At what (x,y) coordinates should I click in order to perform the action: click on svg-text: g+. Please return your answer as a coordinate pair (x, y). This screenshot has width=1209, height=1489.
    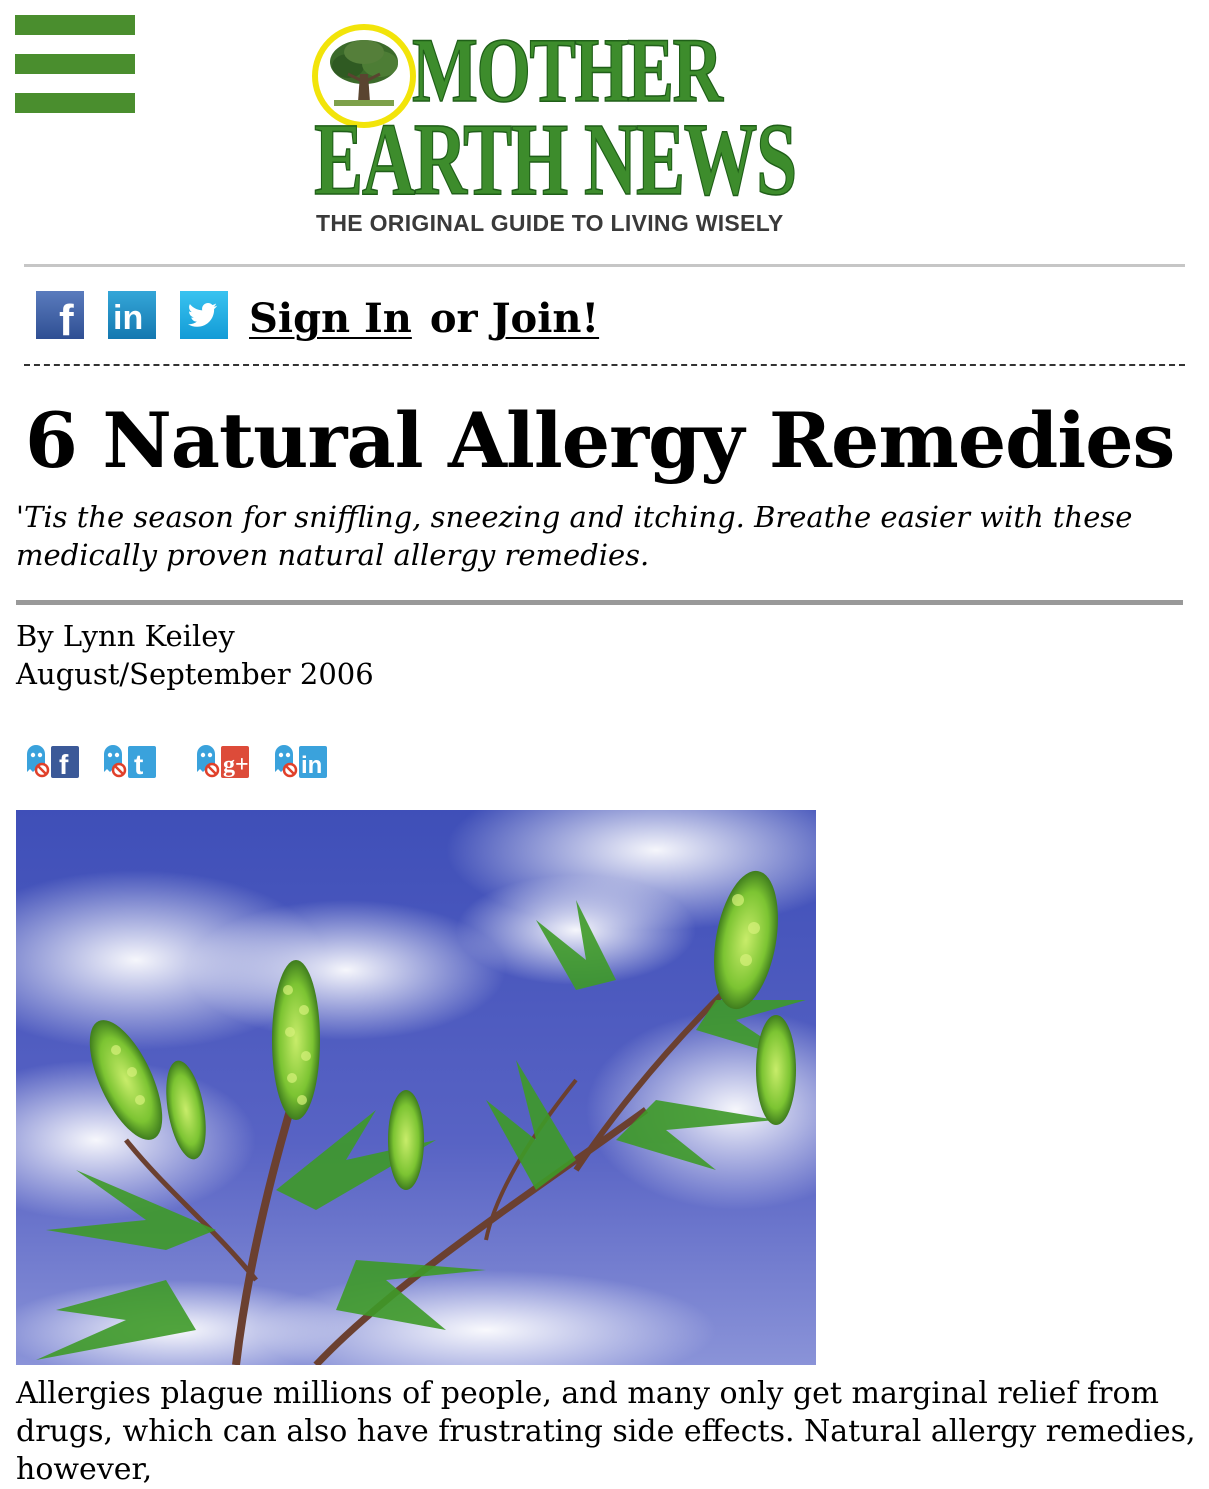
    Looking at the image, I should click on (236, 765).